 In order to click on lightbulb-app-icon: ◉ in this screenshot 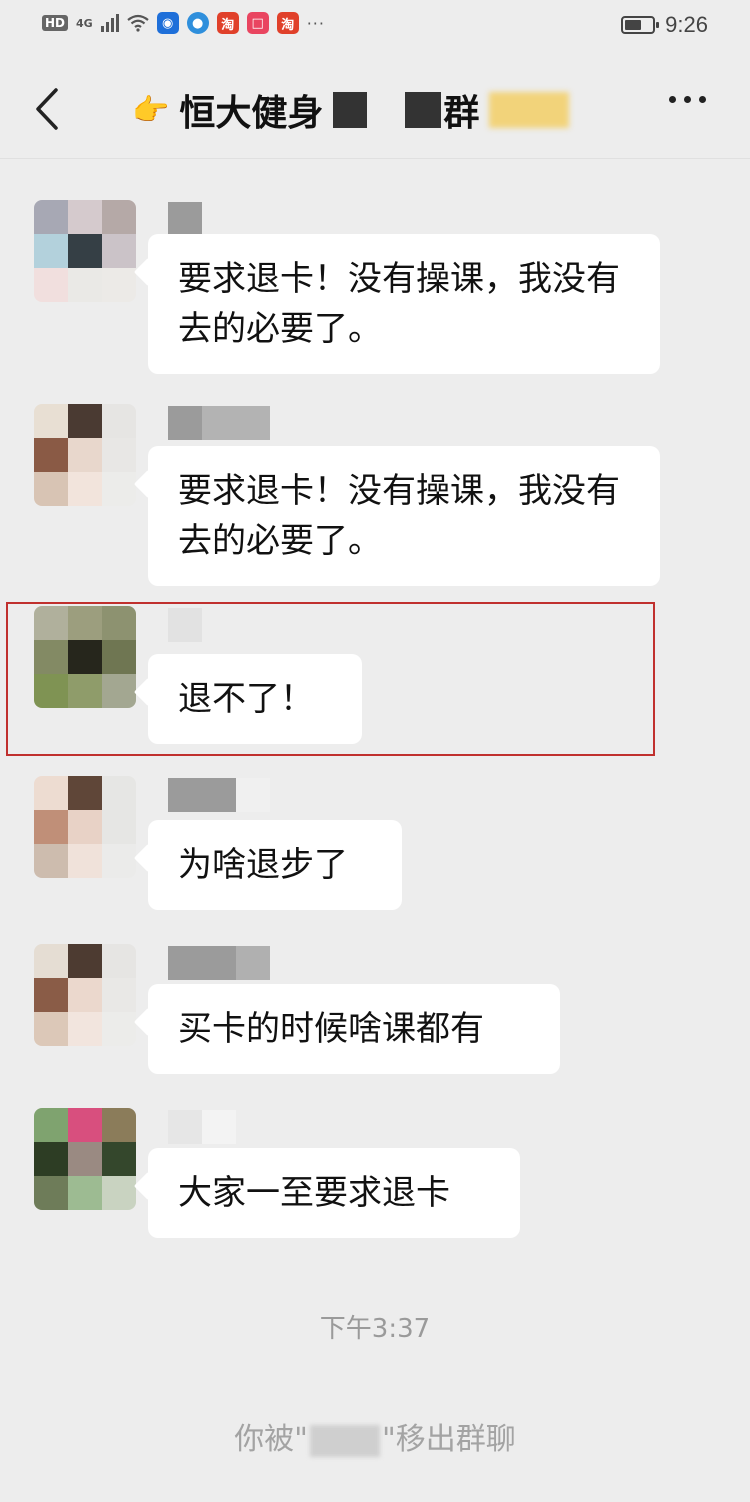, I will do `click(167, 23)`.